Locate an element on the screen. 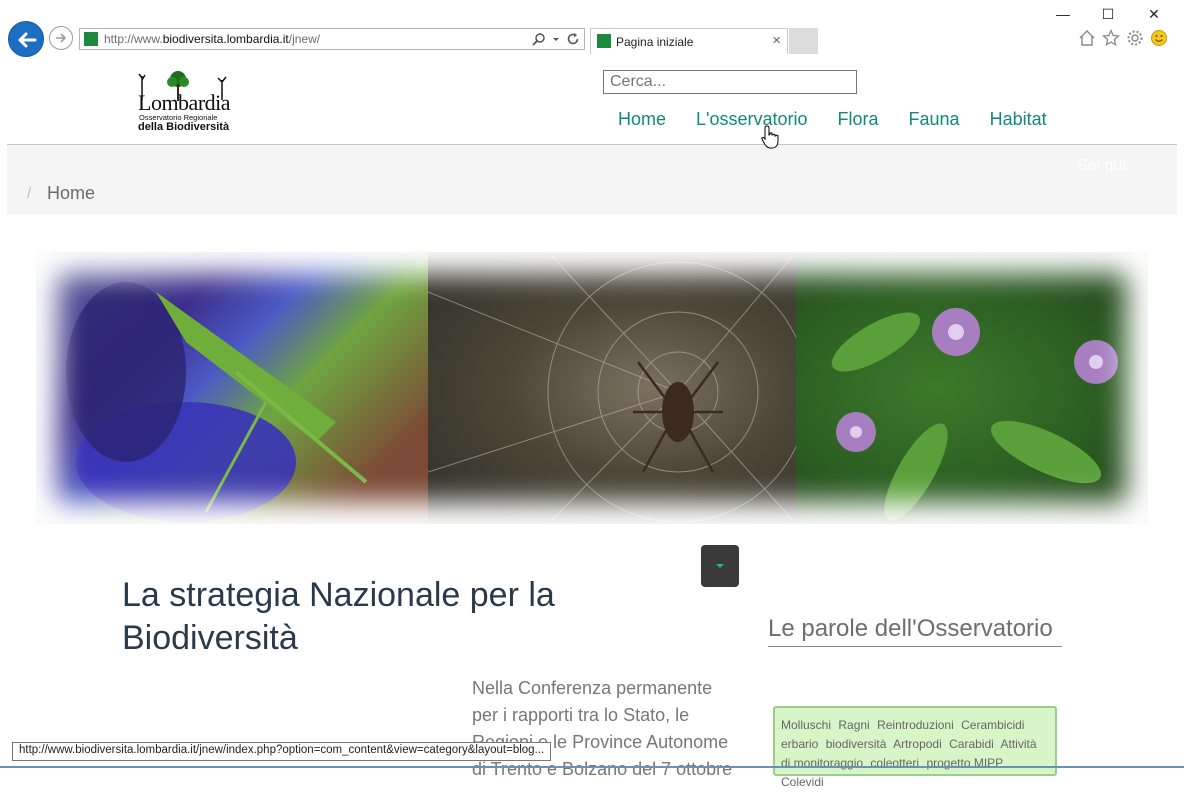  tag-link: Carabidi is located at coordinates (971, 744).